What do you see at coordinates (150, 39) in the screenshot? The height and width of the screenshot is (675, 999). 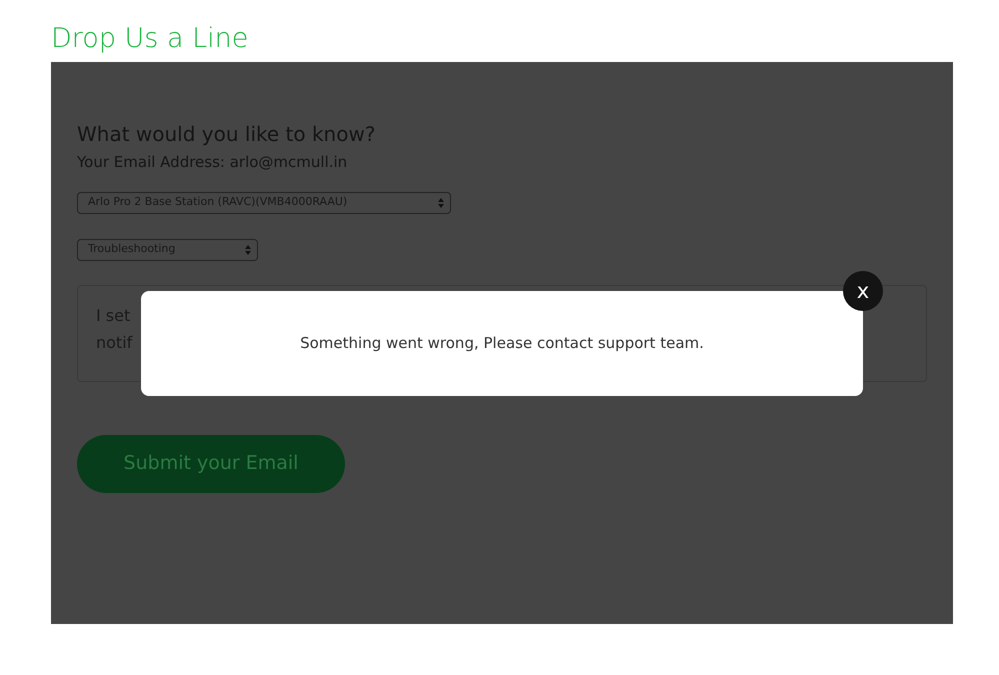 I see `page-title: Drop Us a Line` at bounding box center [150, 39].